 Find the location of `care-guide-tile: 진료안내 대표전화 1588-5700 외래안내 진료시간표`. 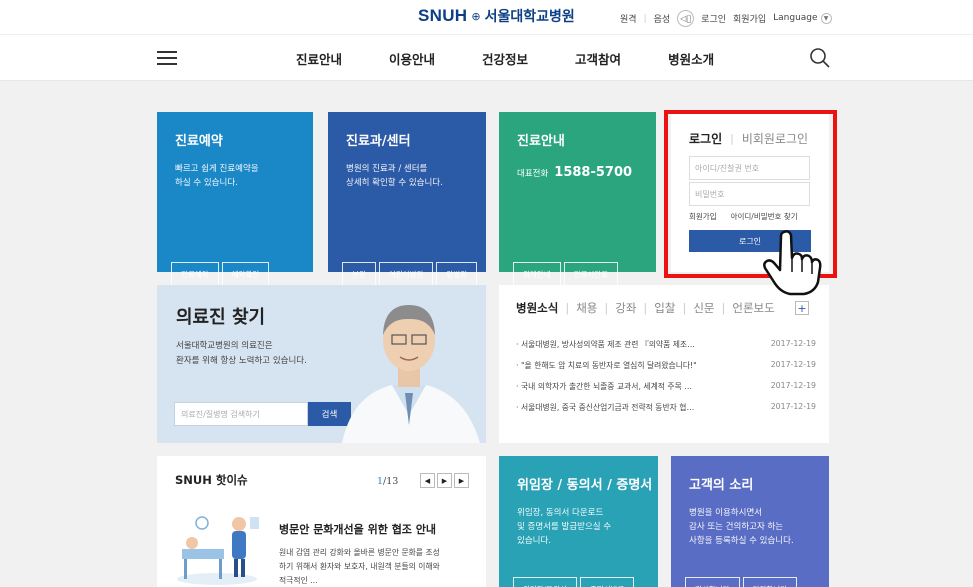

care-guide-tile: 진료안내 대표전화 1588-5700 외래안내 진료시간표 is located at coordinates (577, 199).